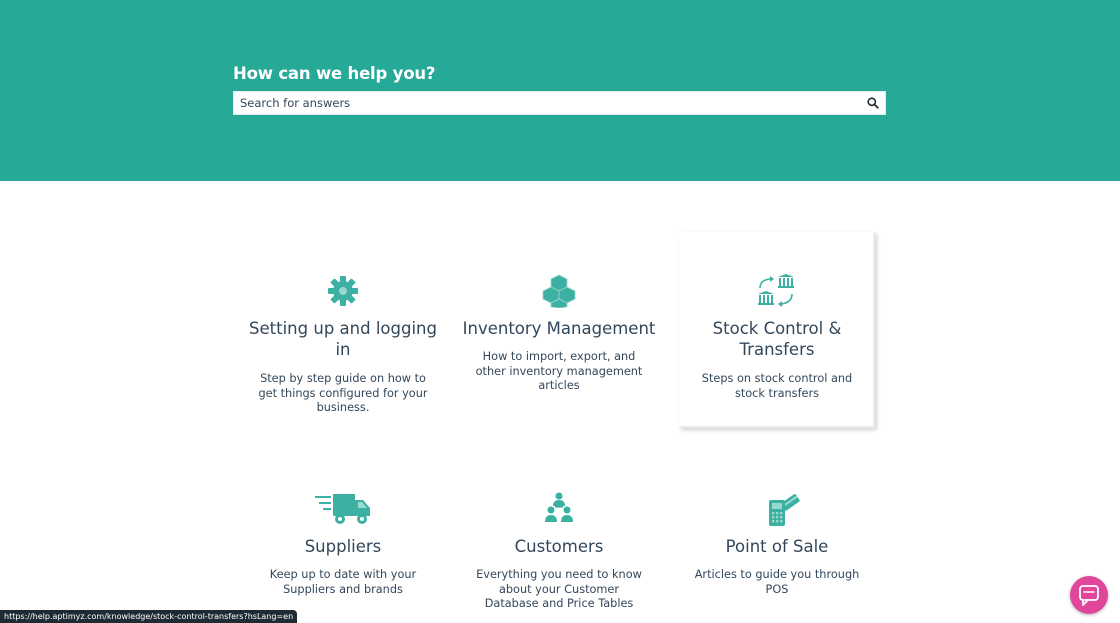 This screenshot has height=623, width=1120. Describe the element at coordinates (559, 546) in the screenshot. I see `category-title: Customers` at that location.